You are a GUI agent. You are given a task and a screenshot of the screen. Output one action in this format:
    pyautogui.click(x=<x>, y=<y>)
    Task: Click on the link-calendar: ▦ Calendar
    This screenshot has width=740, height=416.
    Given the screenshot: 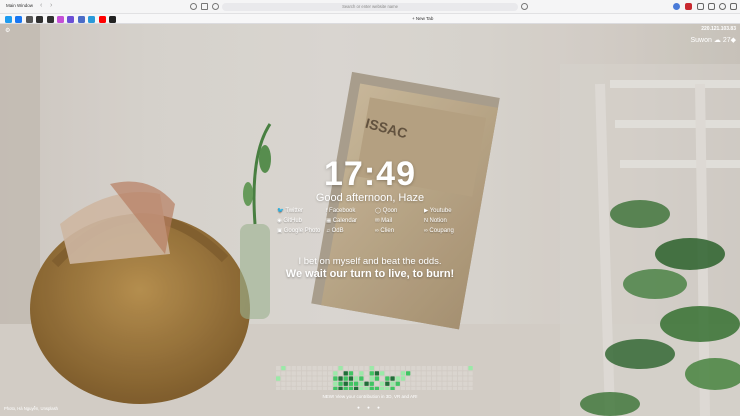 What is the action you would take?
    pyautogui.click(x=341, y=221)
    